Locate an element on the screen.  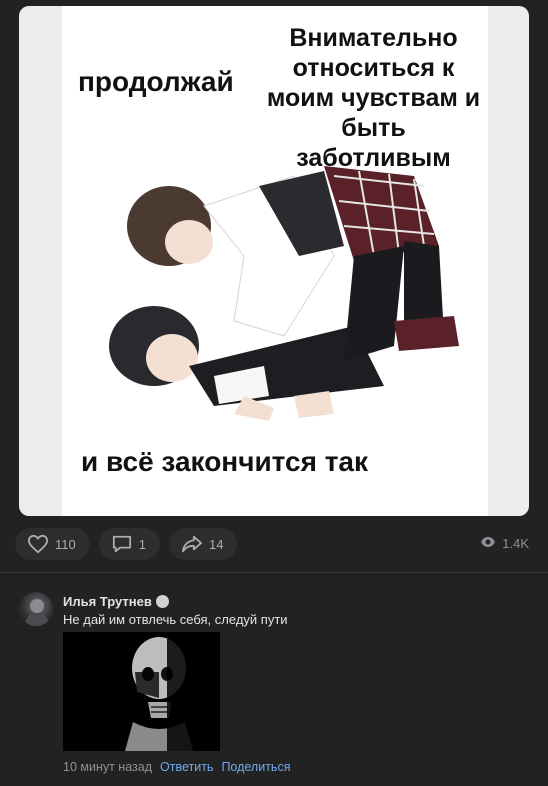
comment-author-name: Илья Трутнев is located at coordinates (107, 601).